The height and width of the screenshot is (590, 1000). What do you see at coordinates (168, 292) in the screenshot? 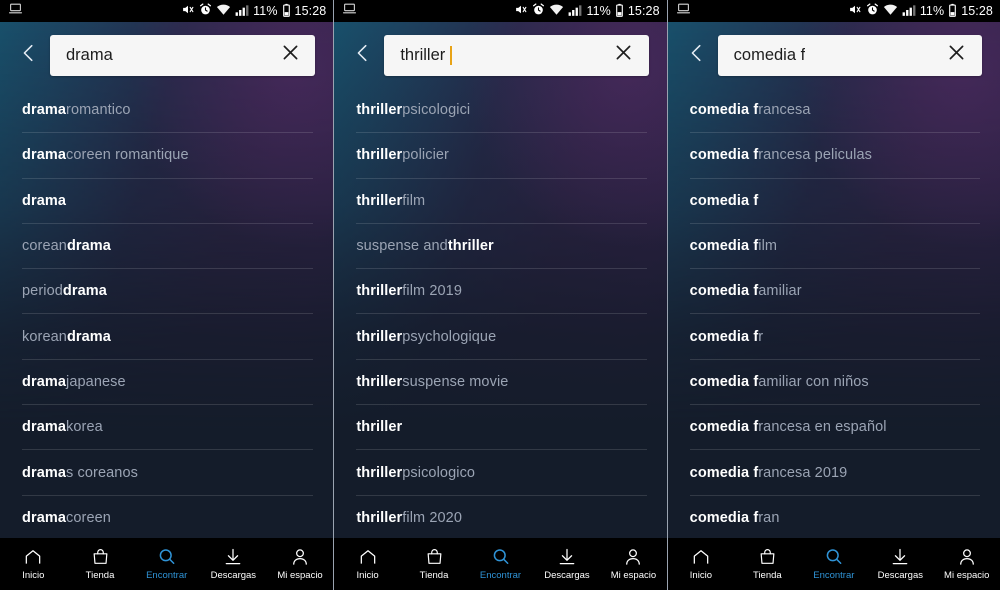
I see `suggestion-item: period drama` at bounding box center [168, 292].